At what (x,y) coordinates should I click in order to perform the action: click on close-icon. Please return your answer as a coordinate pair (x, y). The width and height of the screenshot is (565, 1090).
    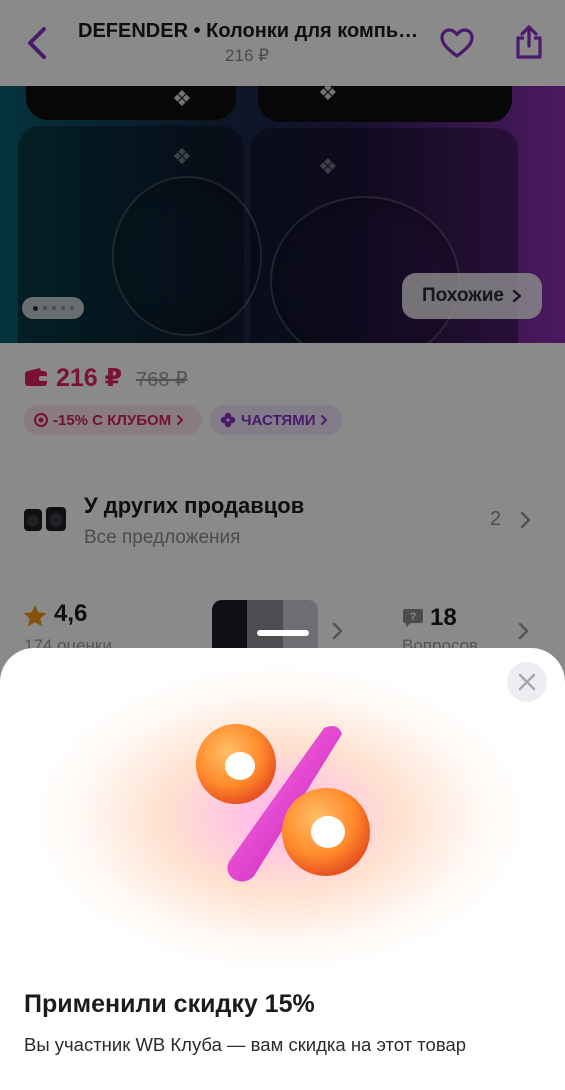
    Looking at the image, I should click on (527, 682).